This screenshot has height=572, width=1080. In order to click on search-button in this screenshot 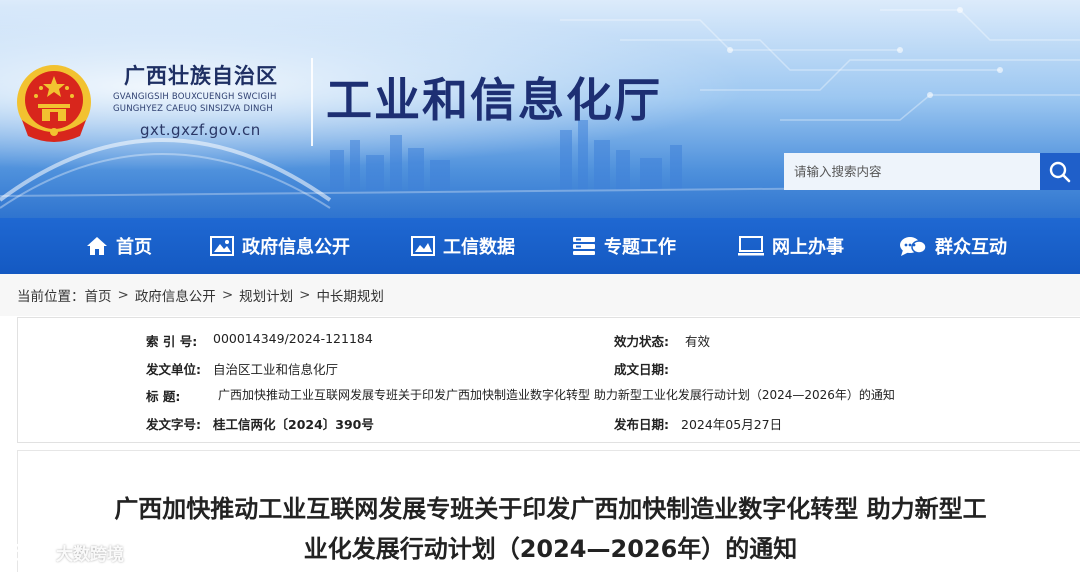, I will do `click(1060, 171)`.